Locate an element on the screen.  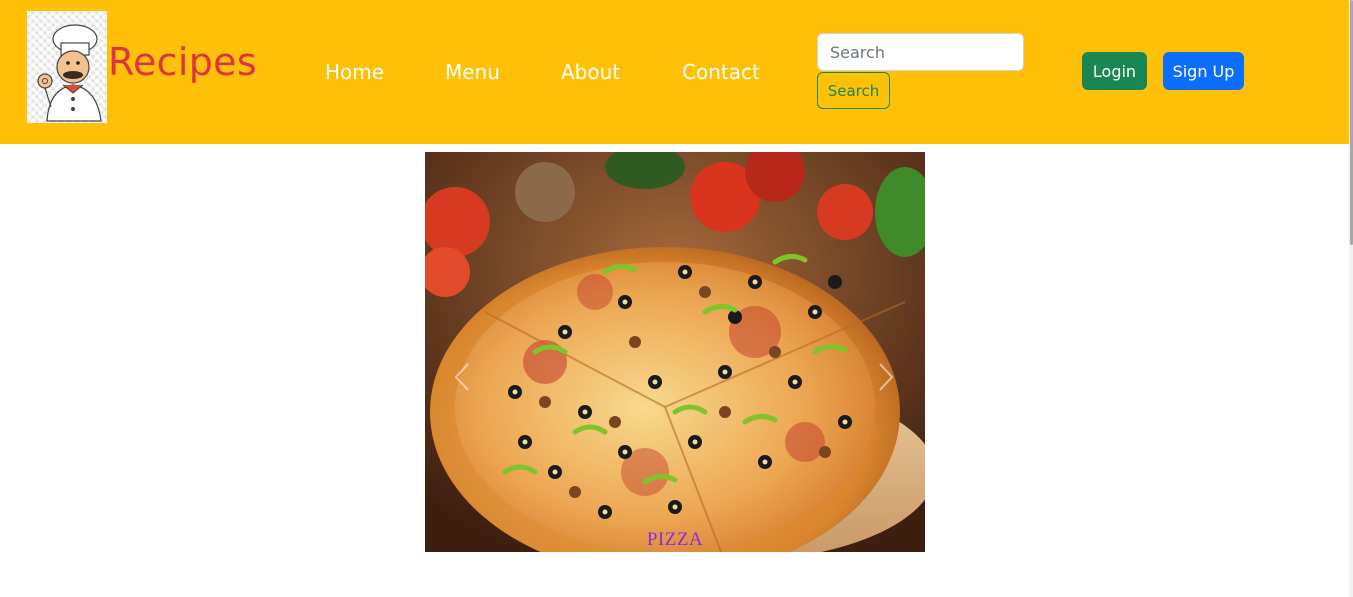
carousel-prev-button is located at coordinates (462, 377).